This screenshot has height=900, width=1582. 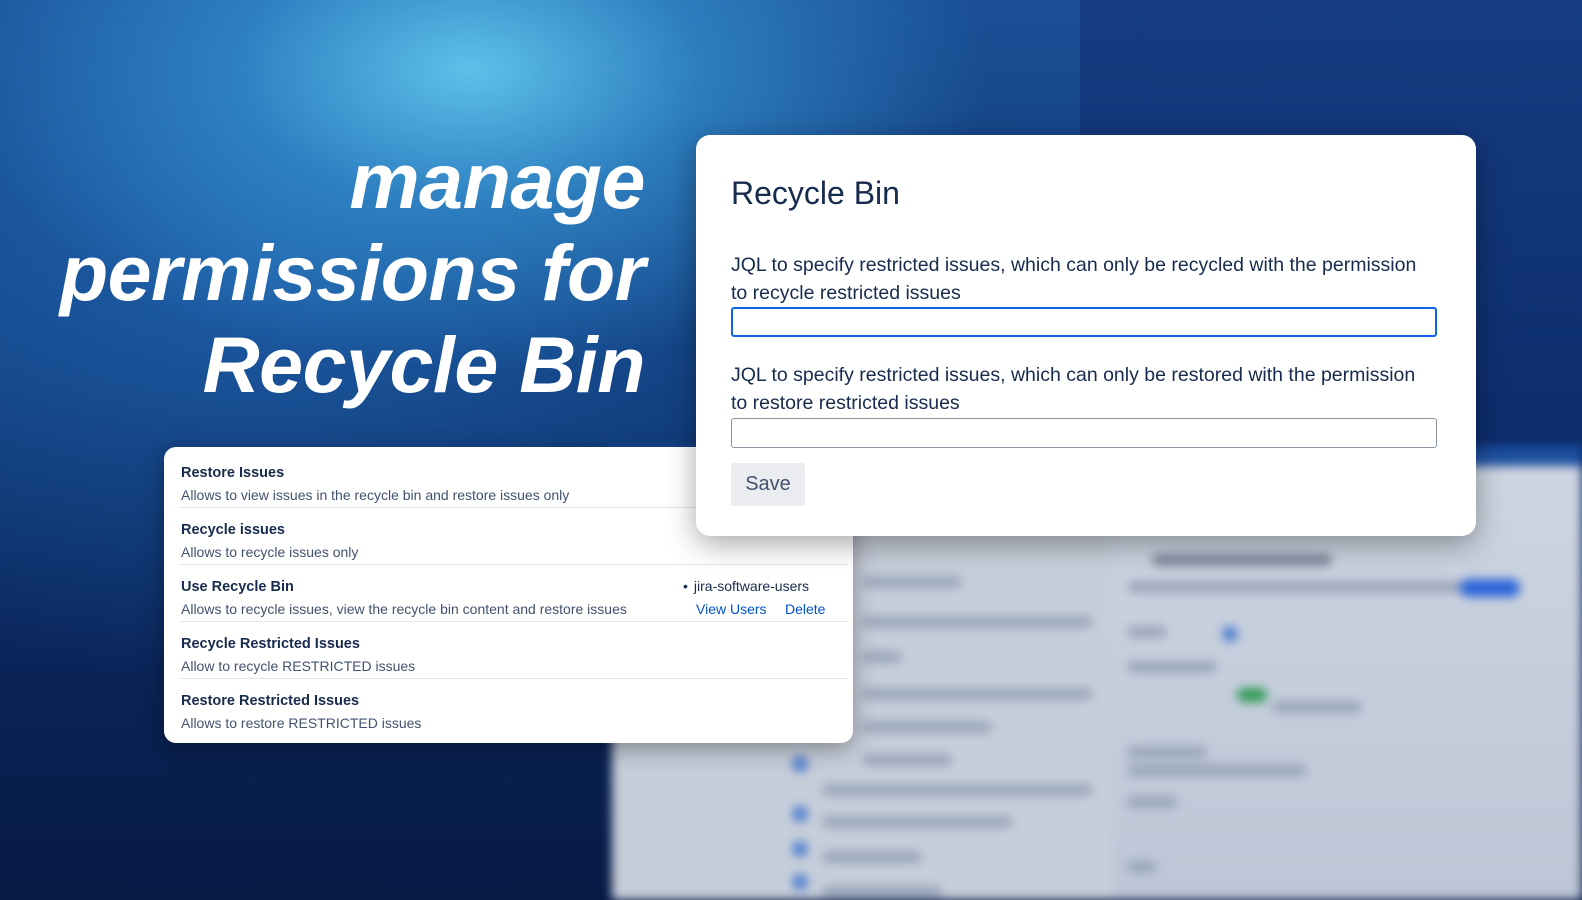 What do you see at coordinates (237, 587) in the screenshot?
I see `permission-title: Use Recycle Bin` at bounding box center [237, 587].